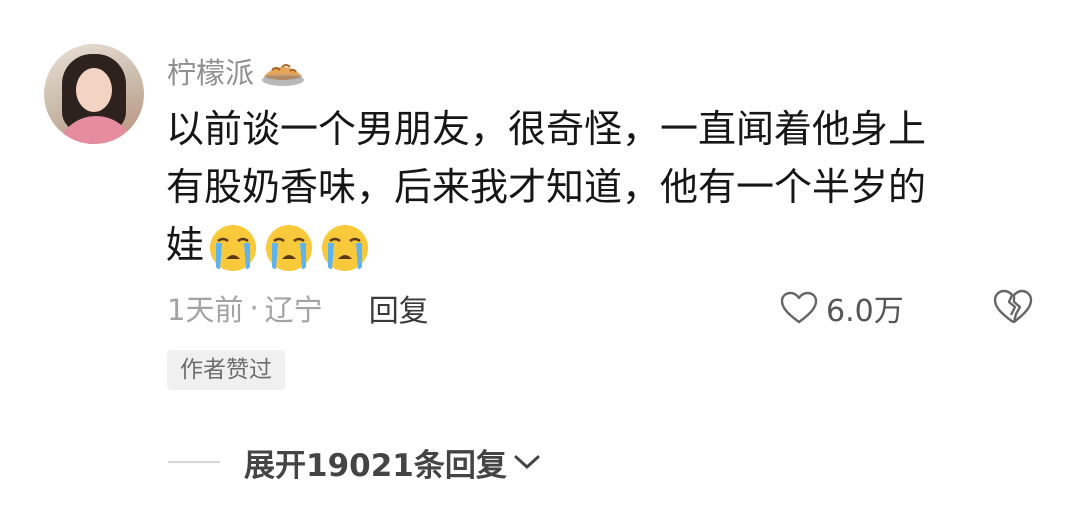 This screenshot has height=515, width=1073. I want to click on timestamp: 1天前, so click(205, 310).